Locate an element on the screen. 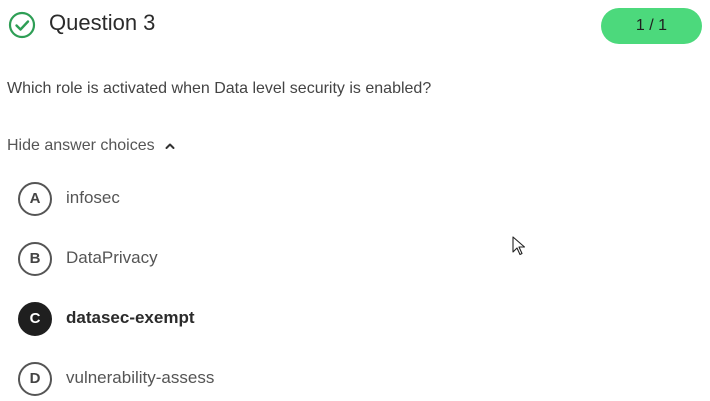 The width and height of the screenshot is (710, 401). choice-text-a: infosec is located at coordinates (93, 197).